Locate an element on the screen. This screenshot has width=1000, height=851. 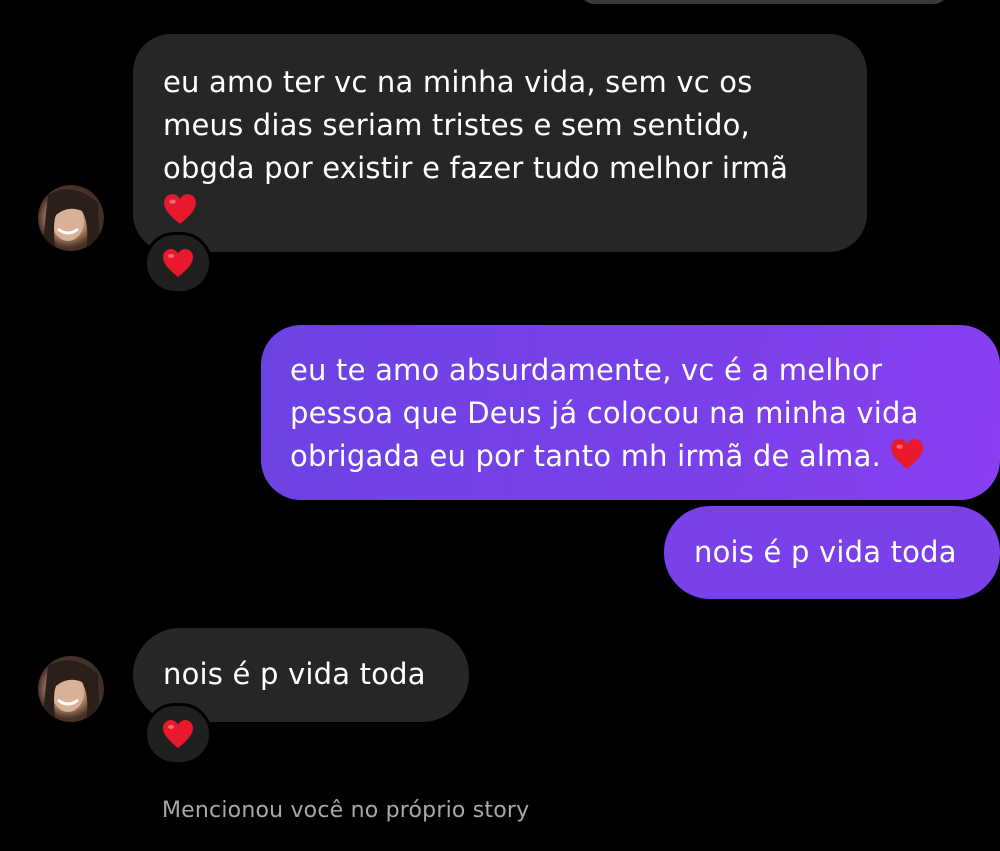
message-line: eu te amo absurdamente, vc é a melhor is located at coordinates (586, 370).